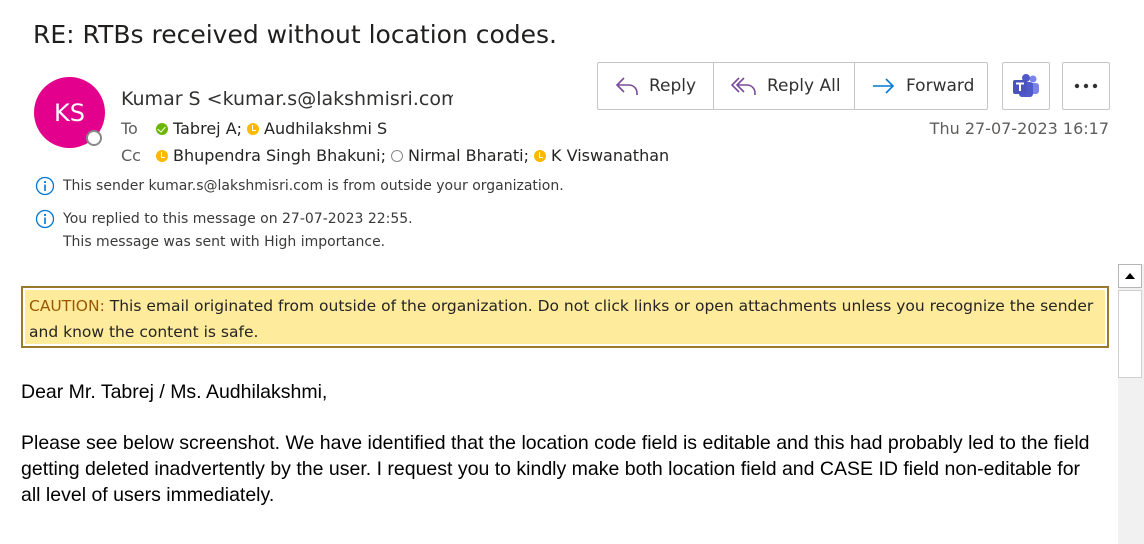  I want to click on to-label: To, so click(129, 128).